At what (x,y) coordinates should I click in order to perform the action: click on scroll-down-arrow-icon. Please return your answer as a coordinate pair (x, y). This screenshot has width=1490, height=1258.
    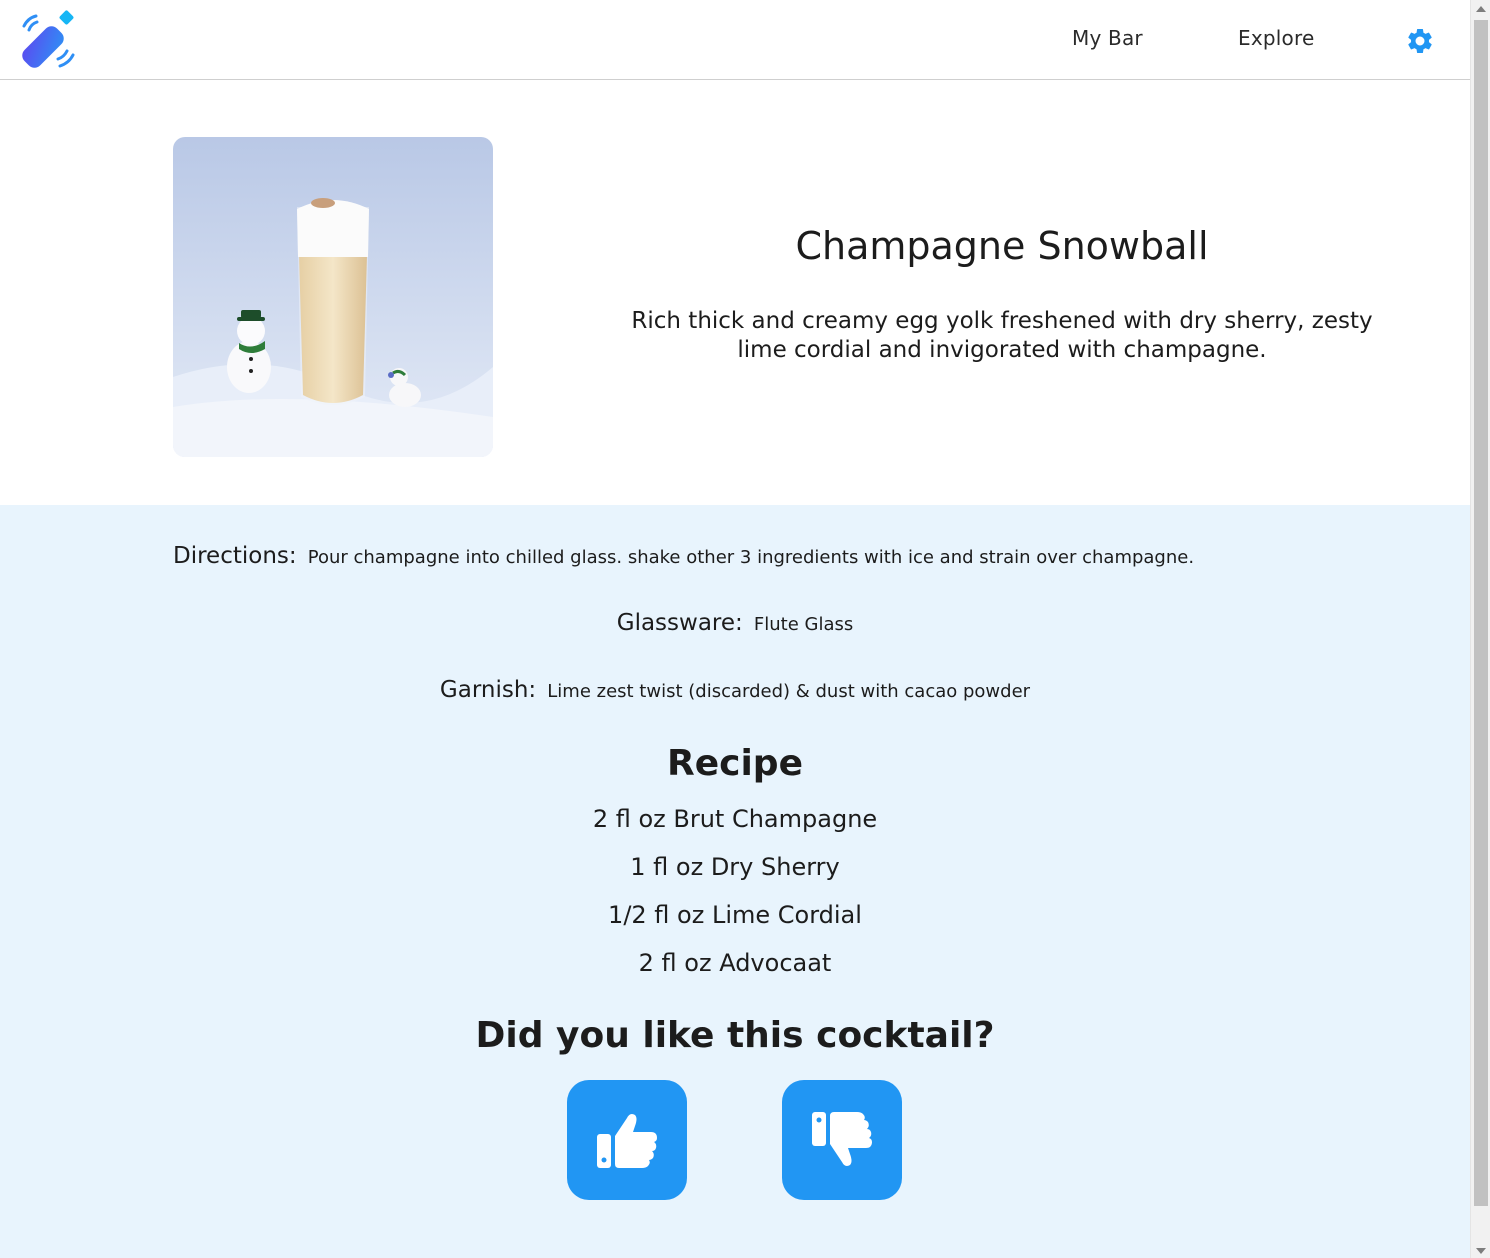
    Looking at the image, I should click on (1481, 1251).